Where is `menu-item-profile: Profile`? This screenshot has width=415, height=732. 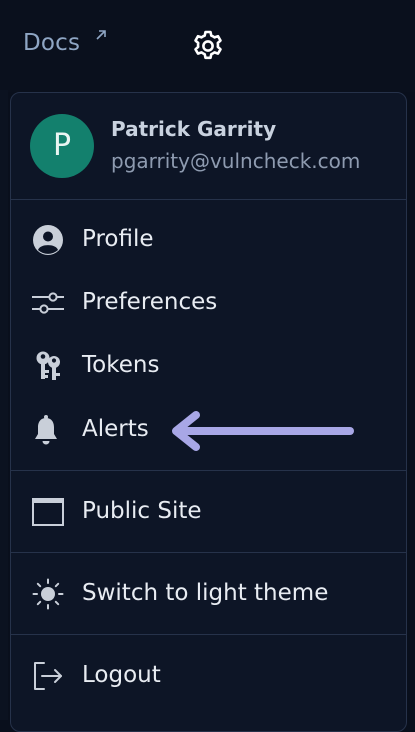
menu-item-profile: Profile is located at coordinates (208, 240).